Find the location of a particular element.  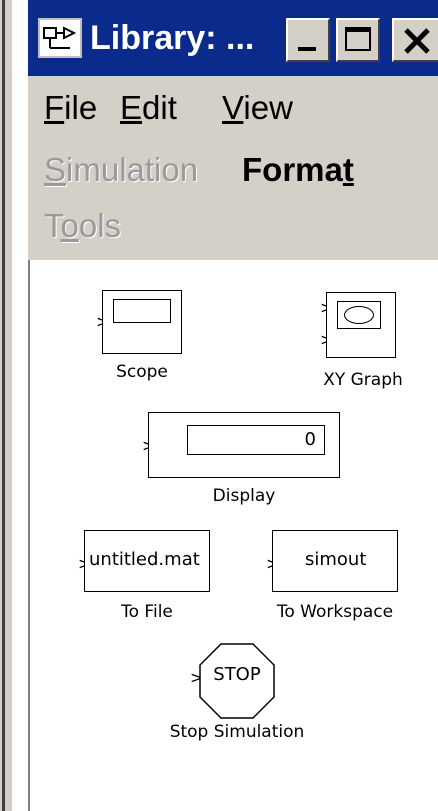

to-workspace-variable: simout is located at coordinates (336, 559).